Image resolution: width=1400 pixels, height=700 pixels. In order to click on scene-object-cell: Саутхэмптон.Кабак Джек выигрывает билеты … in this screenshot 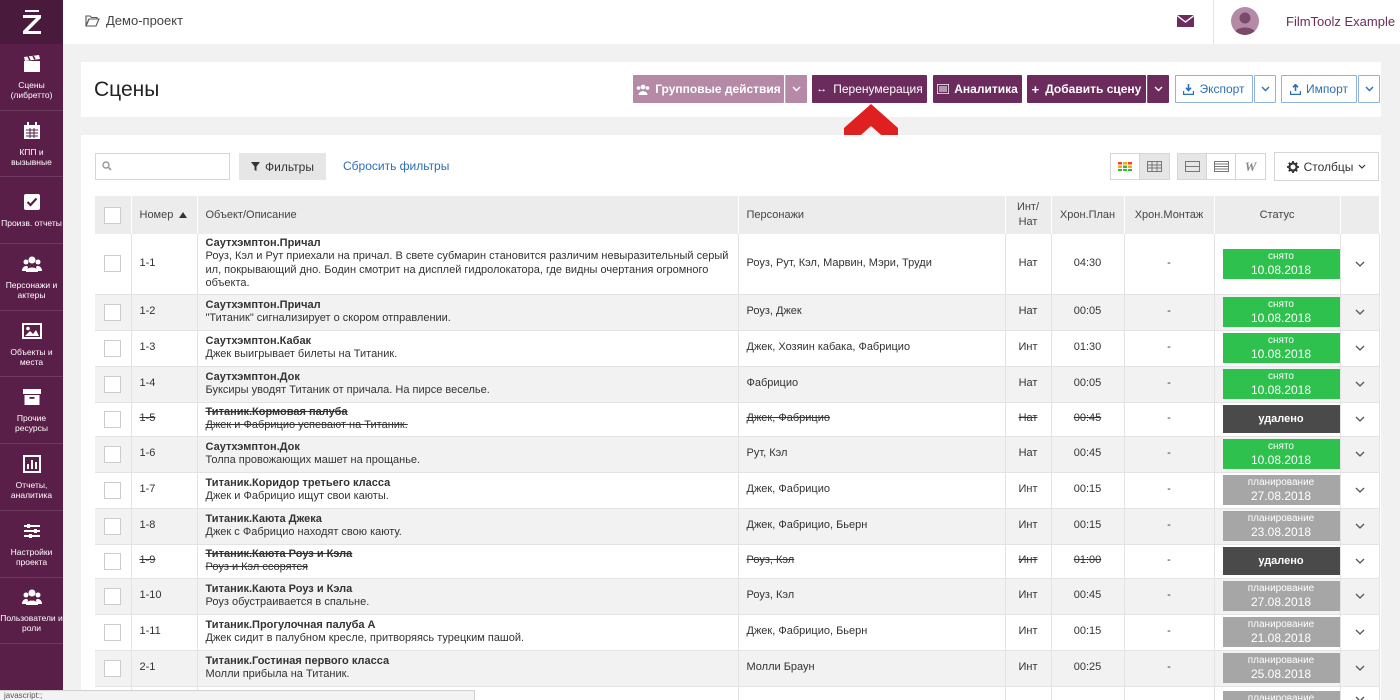, I will do `click(468, 348)`.